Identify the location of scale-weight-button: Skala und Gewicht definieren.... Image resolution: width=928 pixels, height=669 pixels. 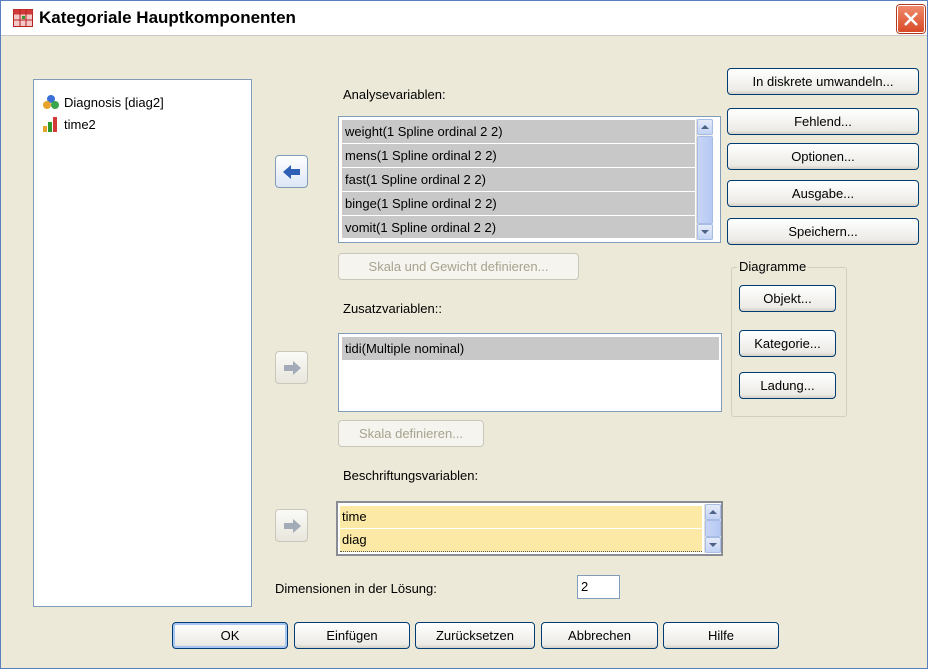
(458, 266).